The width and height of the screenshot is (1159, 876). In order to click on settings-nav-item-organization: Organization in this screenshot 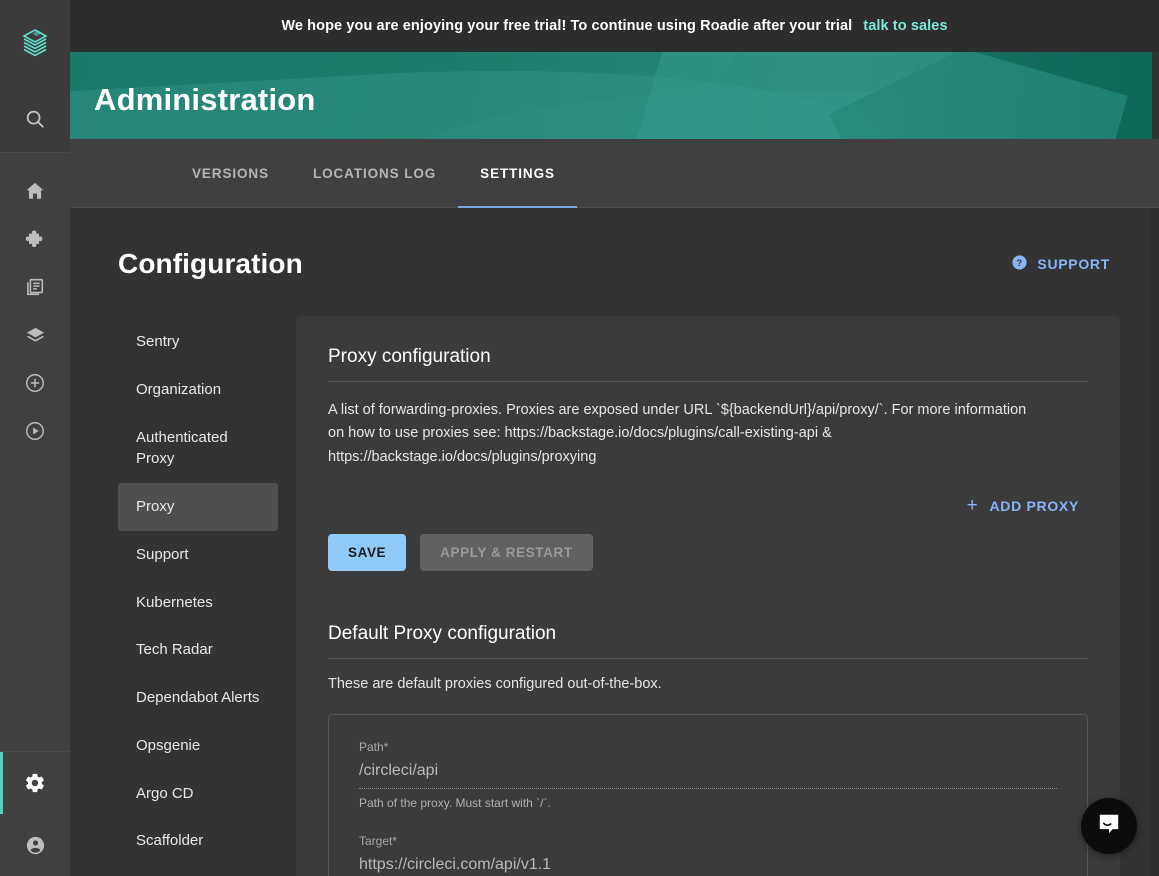, I will do `click(198, 390)`.